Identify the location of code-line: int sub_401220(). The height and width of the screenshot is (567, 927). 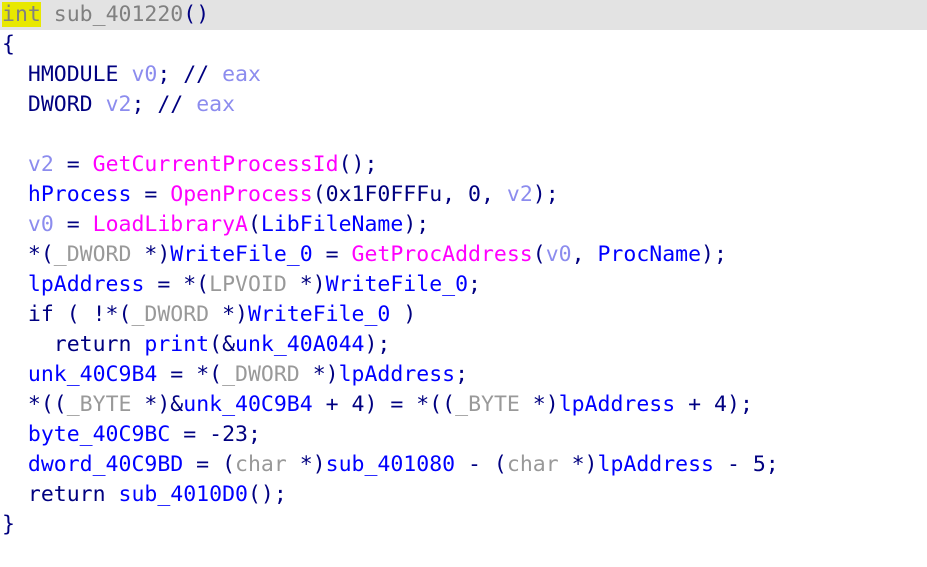
(463, 15).